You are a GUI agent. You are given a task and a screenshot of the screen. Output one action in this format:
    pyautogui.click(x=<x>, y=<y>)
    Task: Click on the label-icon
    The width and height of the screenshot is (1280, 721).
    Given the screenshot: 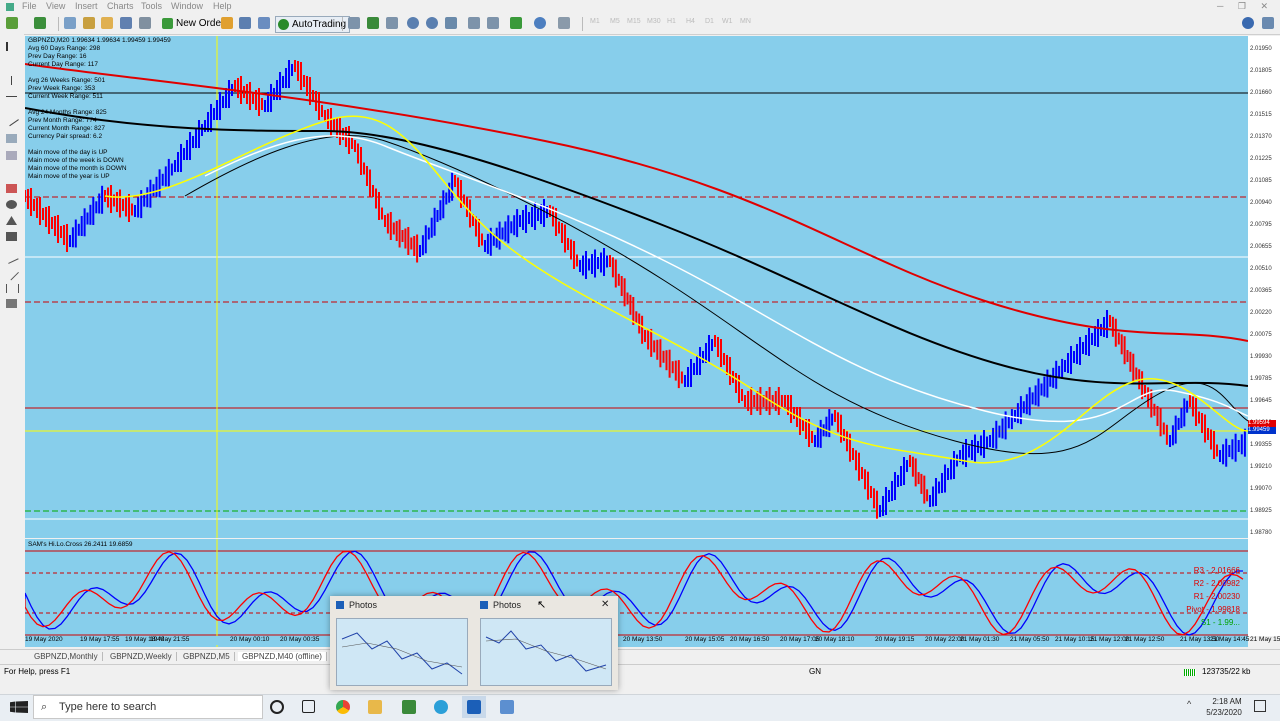 What is the action you would take?
    pyautogui.click(x=11, y=188)
    